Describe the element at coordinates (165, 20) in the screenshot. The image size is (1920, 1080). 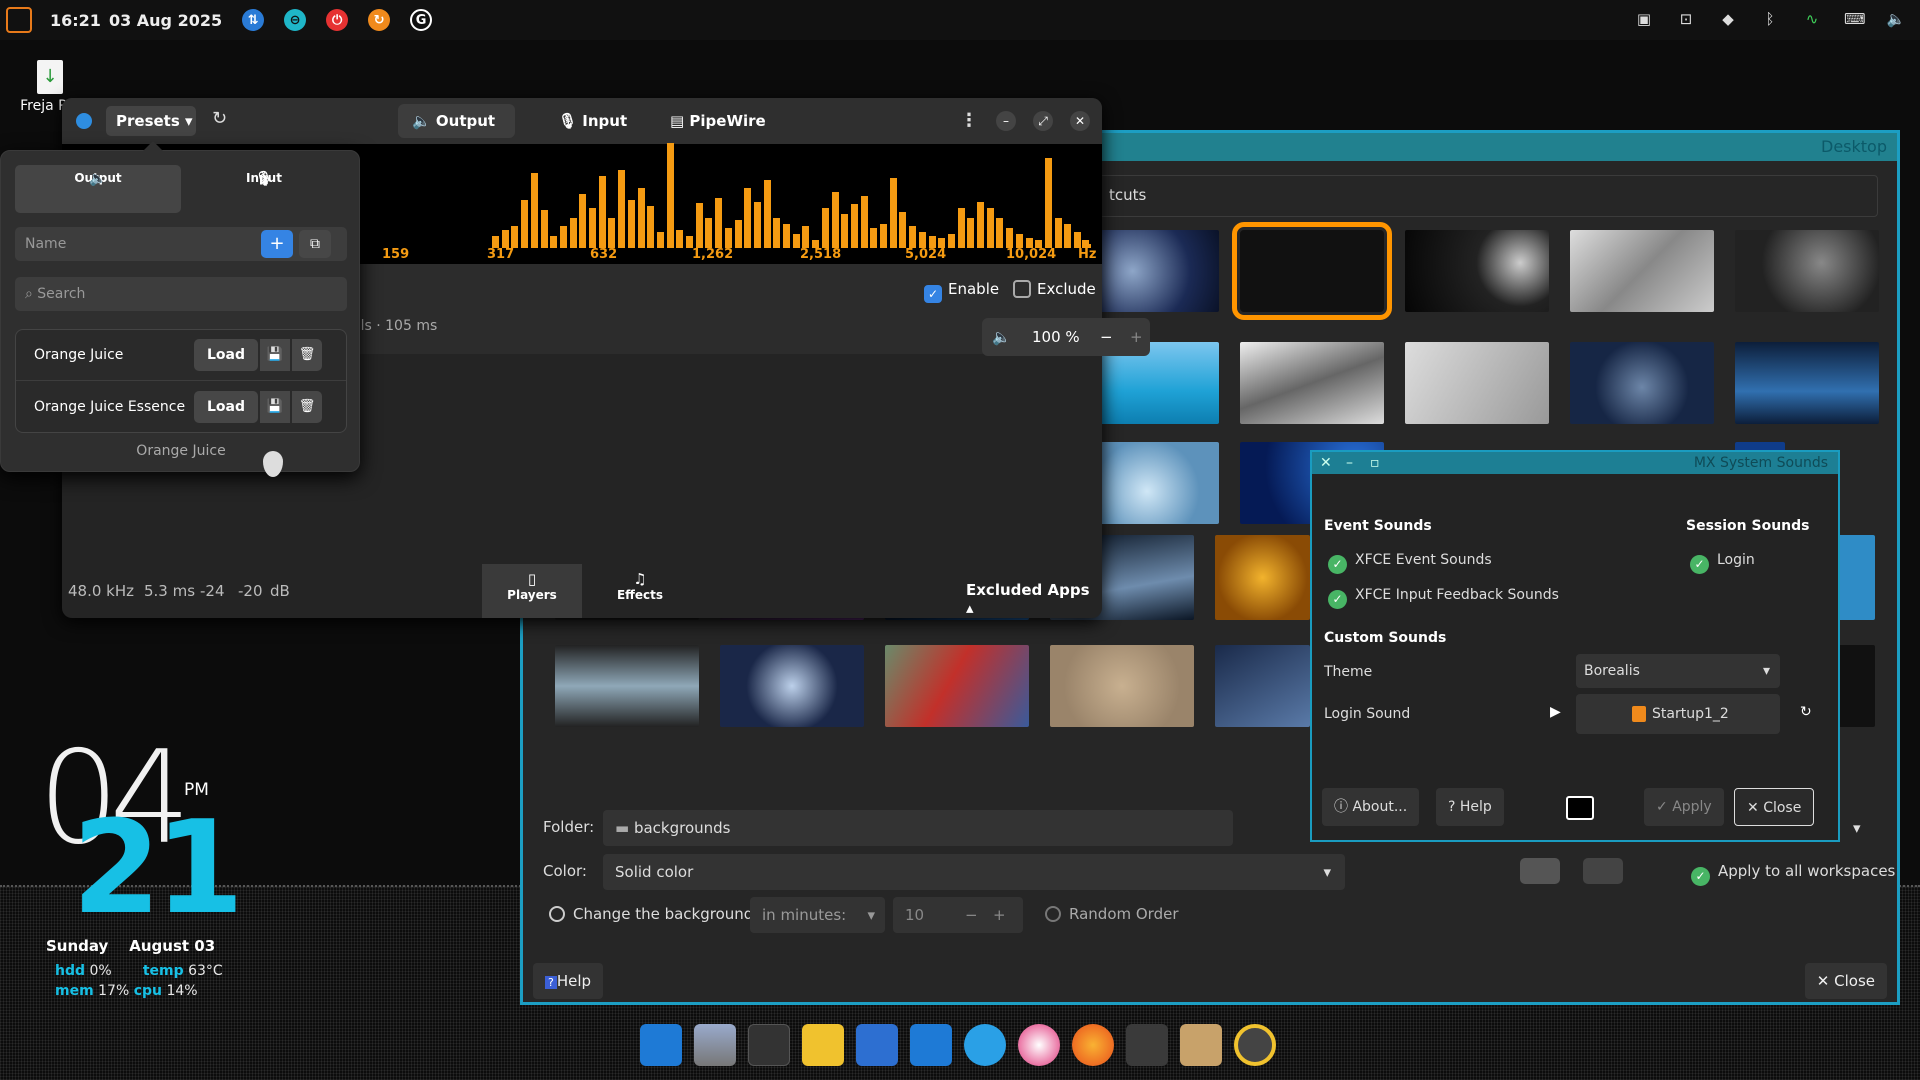
I see `clock-date: 03 Aug 2025` at that location.